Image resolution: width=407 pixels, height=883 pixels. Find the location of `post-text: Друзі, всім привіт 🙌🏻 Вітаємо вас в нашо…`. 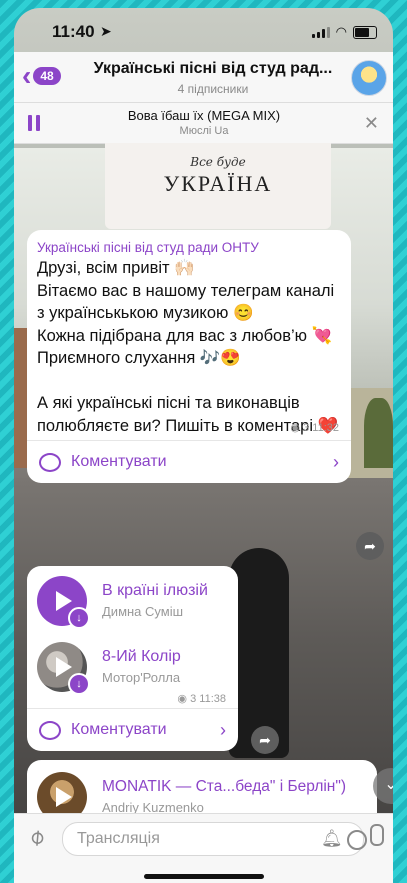

post-text: Друзі, всім привіт 🙌🏻 Вітаємо вас в нашо… is located at coordinates (188, 347).